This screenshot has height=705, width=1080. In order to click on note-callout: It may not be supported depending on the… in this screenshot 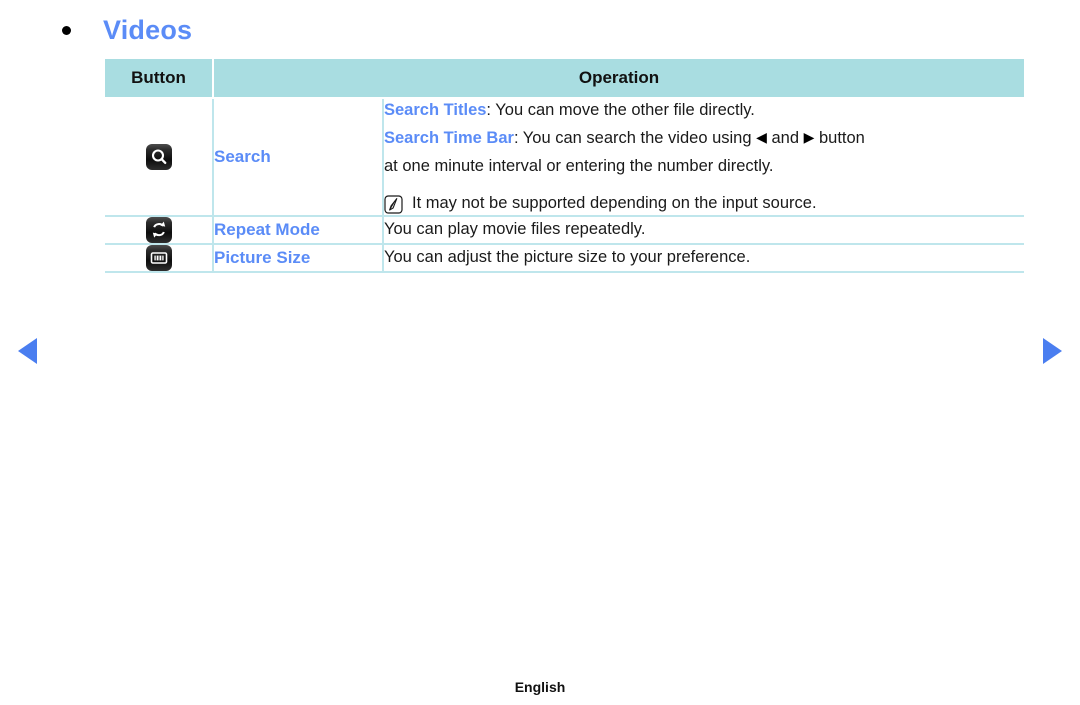, I will do `click(704, 203)`.